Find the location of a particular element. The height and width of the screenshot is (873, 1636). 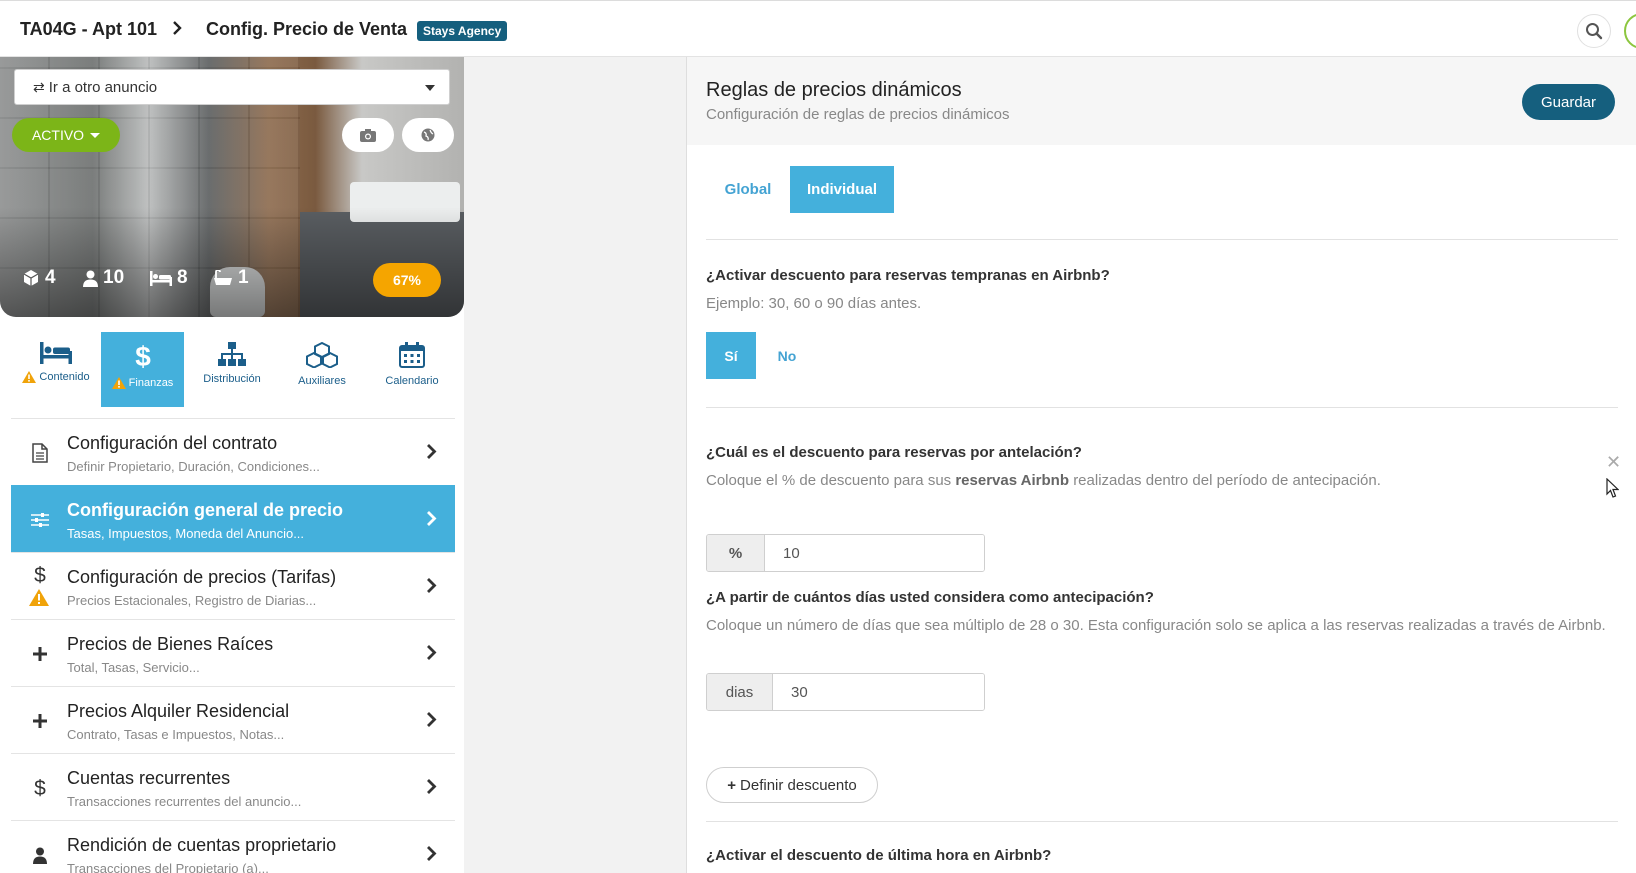

early-booking-yes-button: Sí is located at coordinates (731, 355).